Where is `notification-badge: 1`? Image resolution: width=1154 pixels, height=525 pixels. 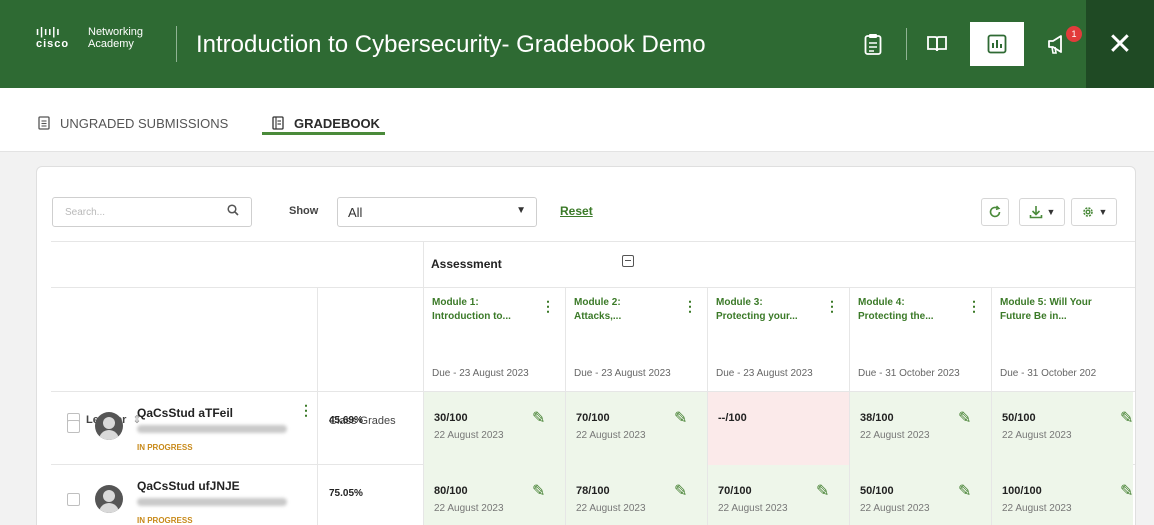 notification-badge: 1 is located at coordinates (1074, 34).